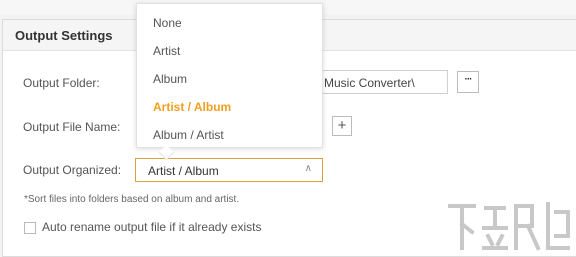 This screenshot has height=257, width=576. What do you see at coordinates (72, 127) in the screenshot?
I see `output-file-name-label: Output File Name:` at bounding box center [72, 127].